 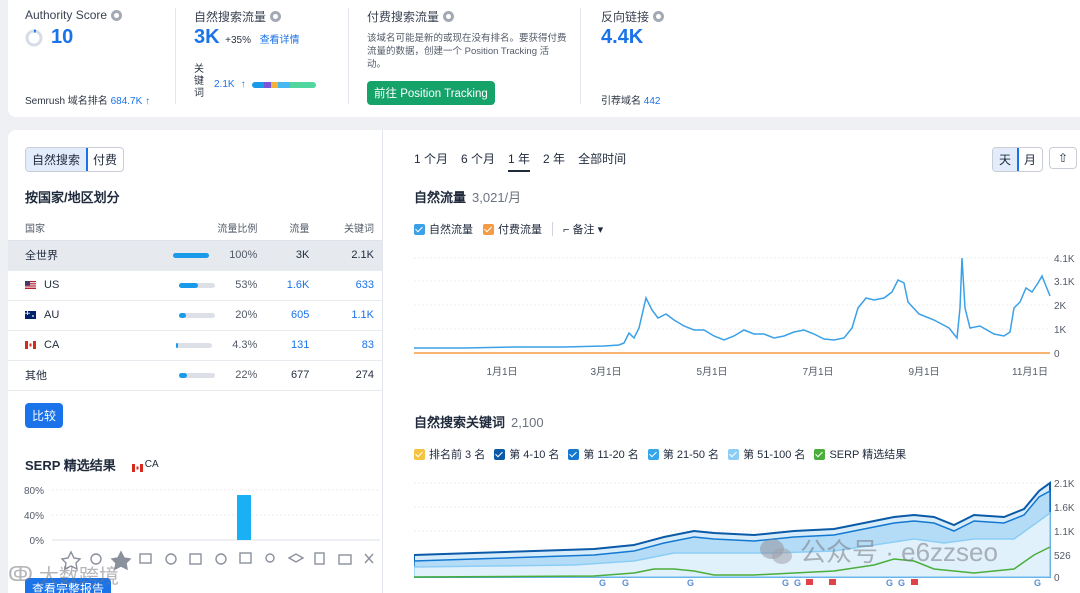 I want to click on col-traffic: 流量, so click(x=291, y=228).